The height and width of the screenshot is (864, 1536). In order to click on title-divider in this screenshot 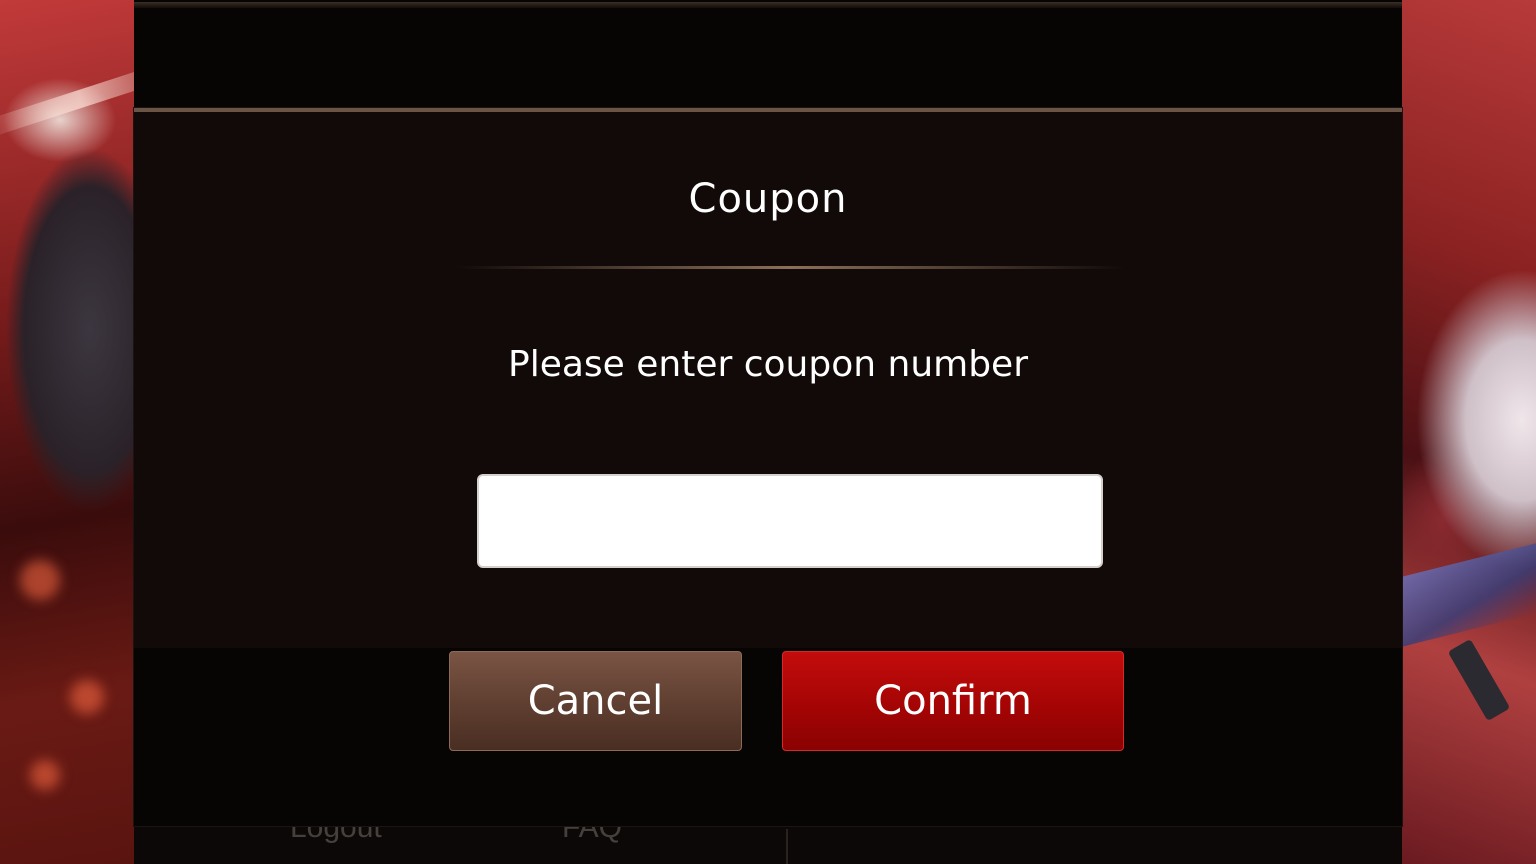, I will do `click(790, 267)`.